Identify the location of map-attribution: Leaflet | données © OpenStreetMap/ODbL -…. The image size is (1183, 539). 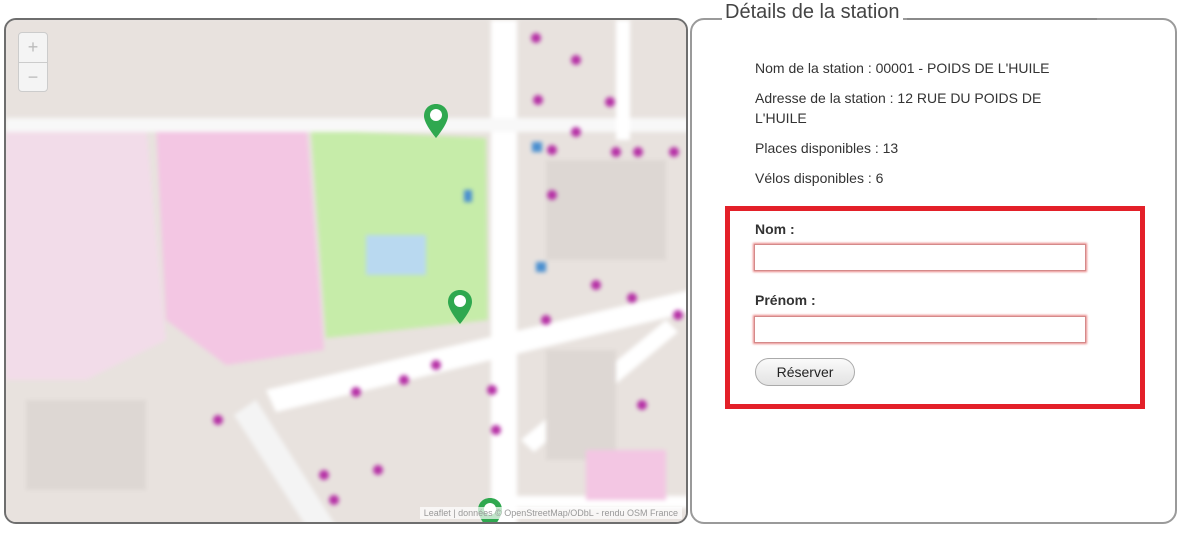
(550, 513).